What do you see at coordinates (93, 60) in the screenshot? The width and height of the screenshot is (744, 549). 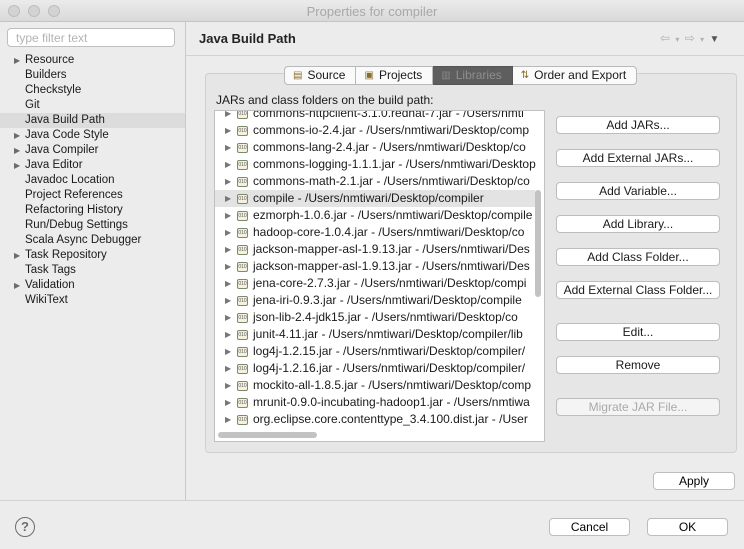 I see `tree-item-resource: ▶ Resource` at bounding box center [93, 60].